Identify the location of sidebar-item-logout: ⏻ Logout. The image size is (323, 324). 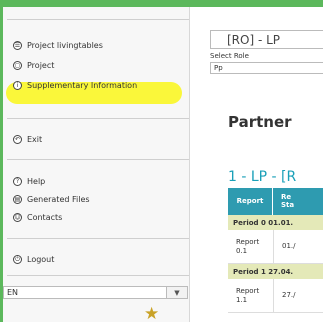
(33, 259).